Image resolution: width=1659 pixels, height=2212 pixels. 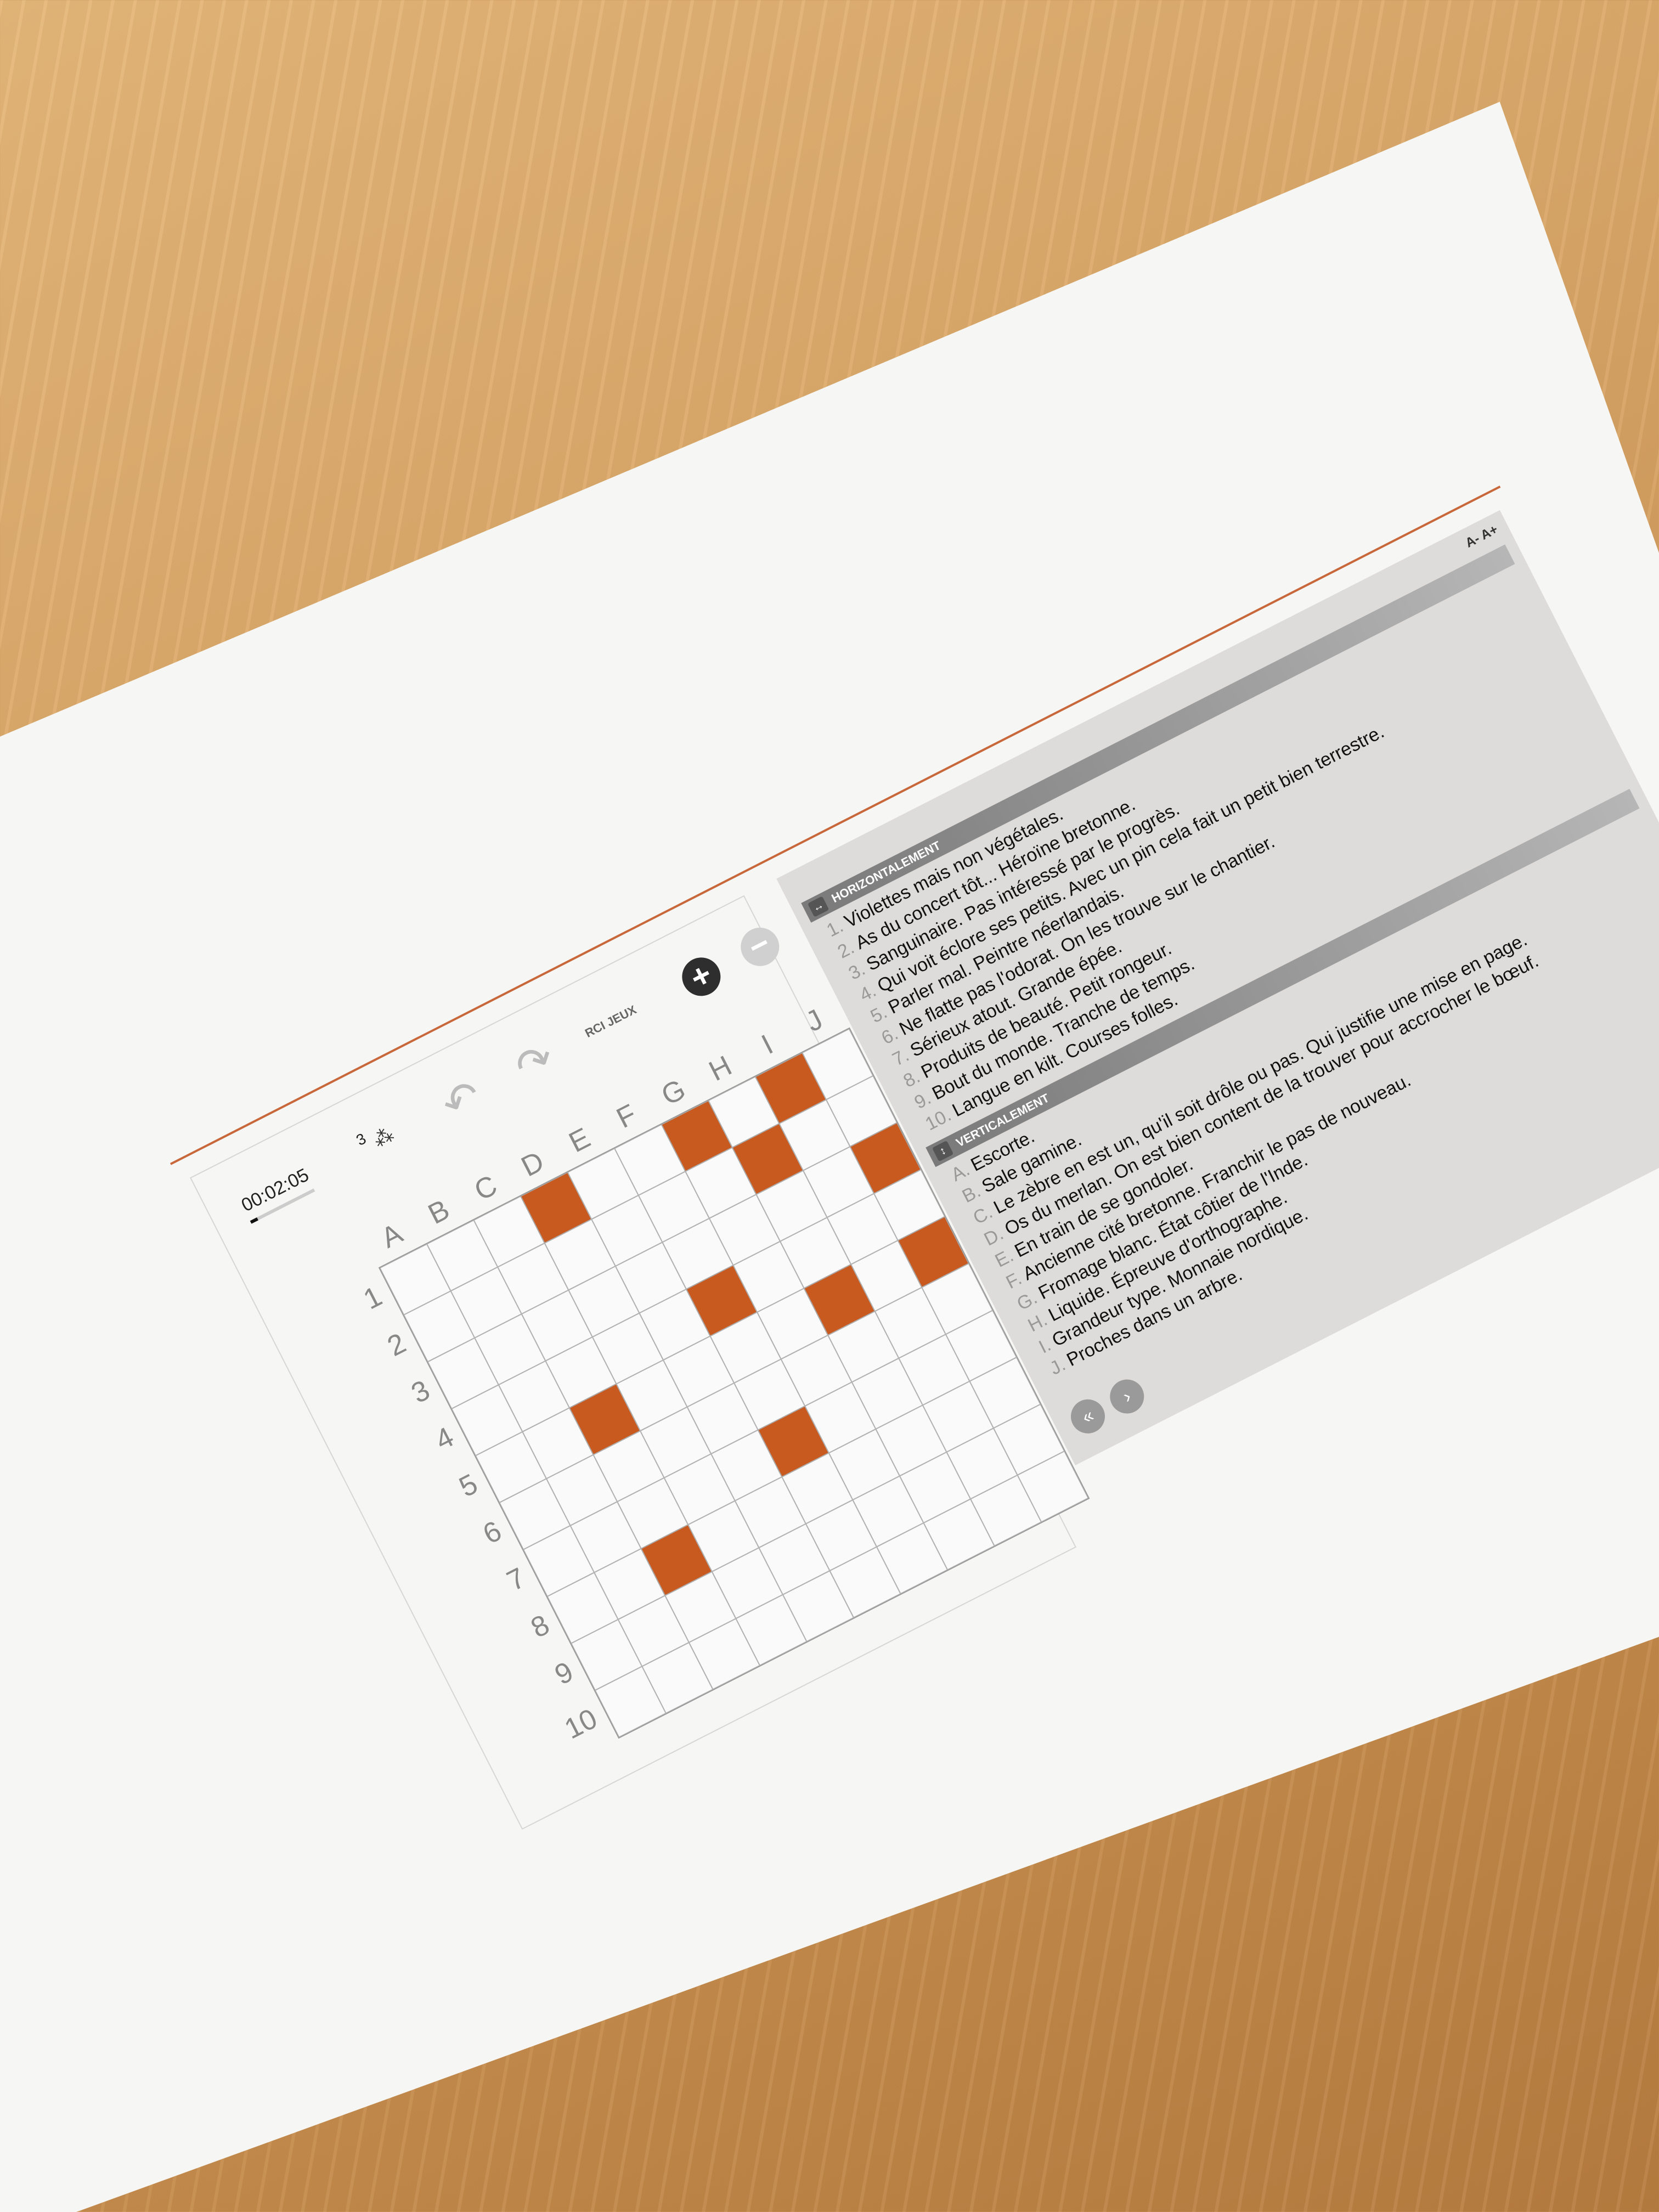 I want to click on clue-number: 7., so click(x=901, y=1057).